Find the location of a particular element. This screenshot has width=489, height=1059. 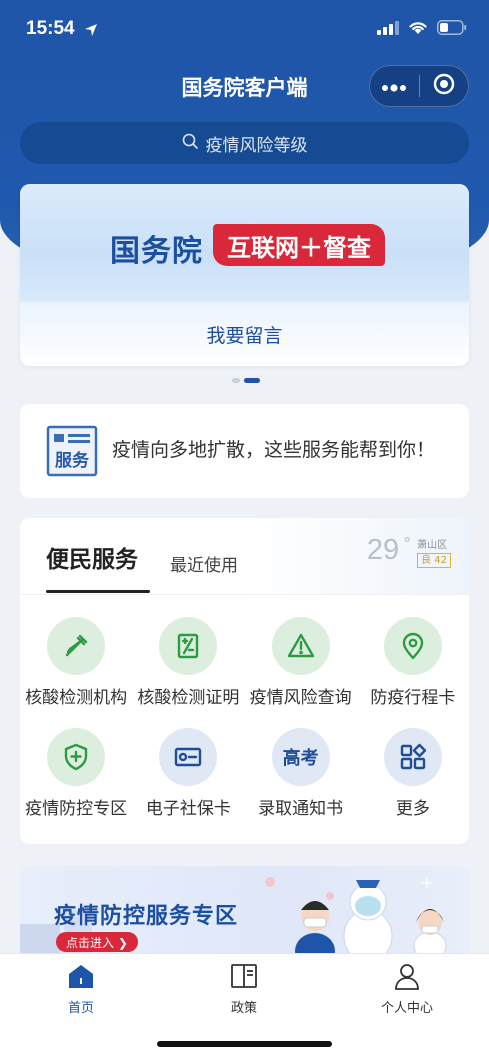

epidemic-service-banner: + 疫情防控服务专区 点击进入 ❯ is located at coordinates (244, 911).